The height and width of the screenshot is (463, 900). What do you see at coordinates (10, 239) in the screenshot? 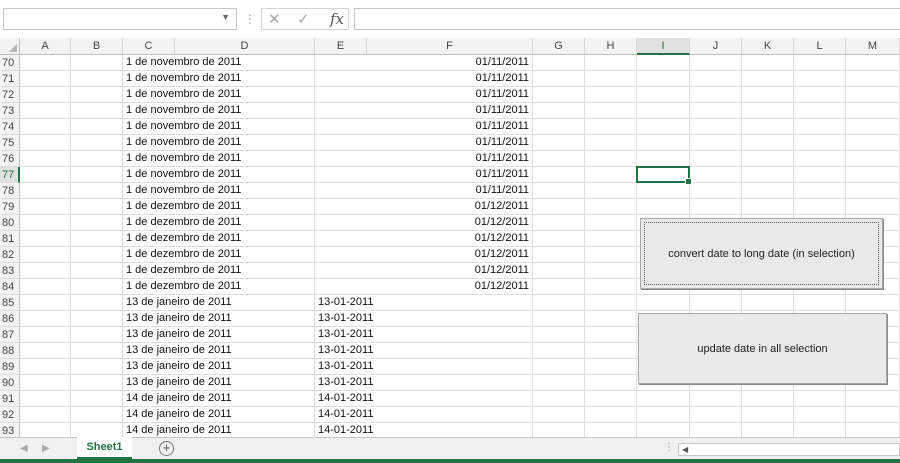
I see `row-header: 81` at bounding box center [10, 239].